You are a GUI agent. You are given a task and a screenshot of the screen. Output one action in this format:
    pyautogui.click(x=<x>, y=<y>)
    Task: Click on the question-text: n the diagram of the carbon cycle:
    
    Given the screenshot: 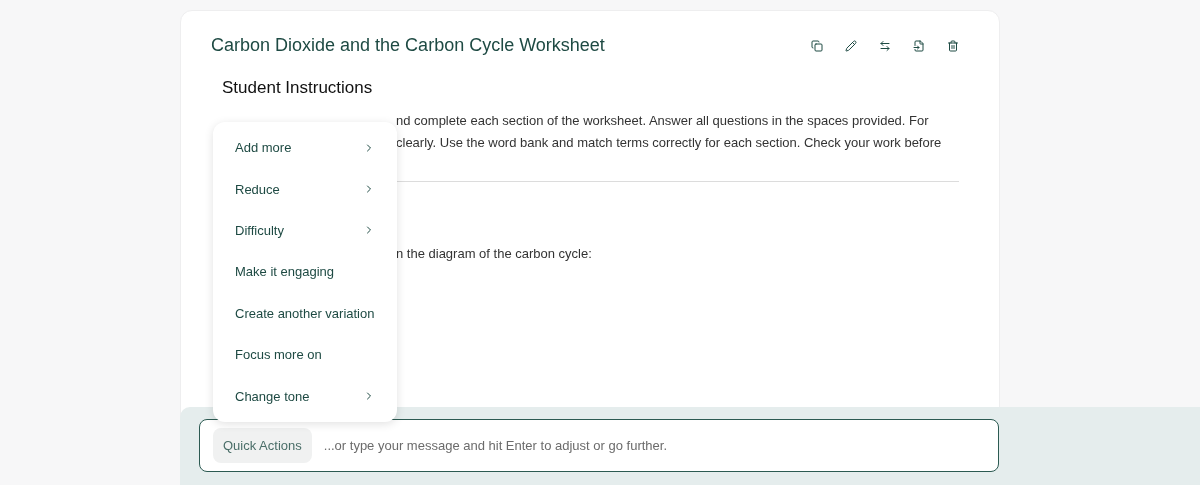 What is the action you would take?
    pyautogui.click(x=494, y=253)
    